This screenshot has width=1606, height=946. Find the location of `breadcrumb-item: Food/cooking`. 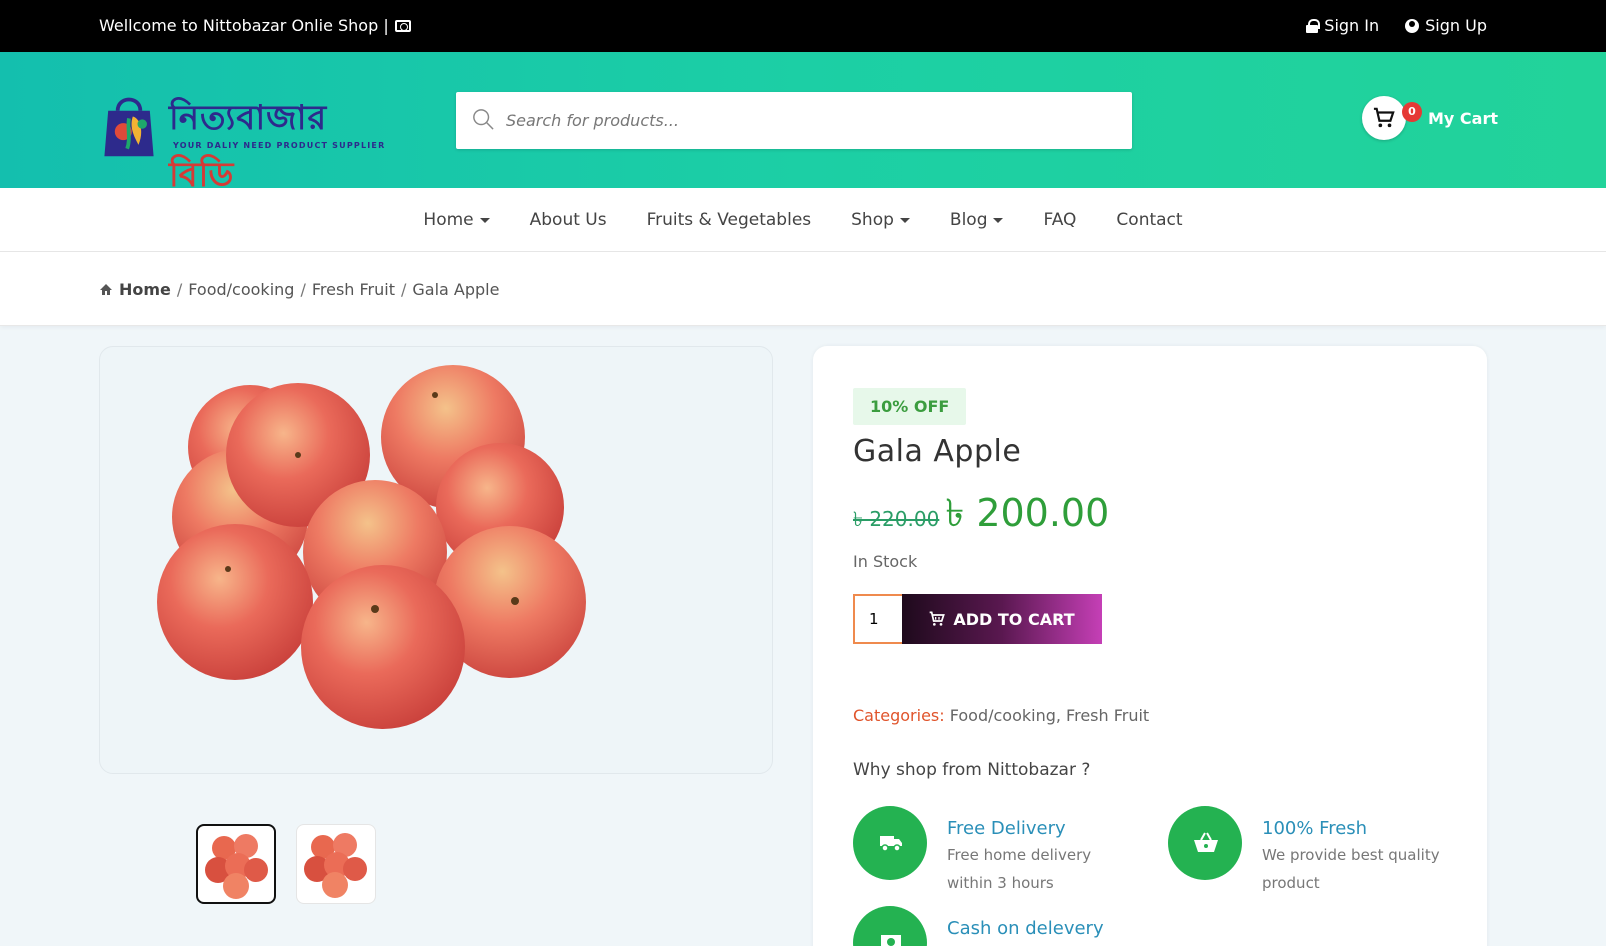

breadcrumb-item: Food/cooking is located at coordinates (241, 289).